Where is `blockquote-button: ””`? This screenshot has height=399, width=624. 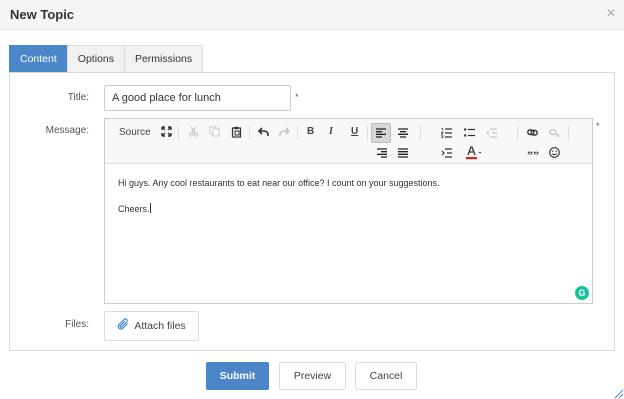
blockquote-button: ”” is located at coordinates (533, 155).